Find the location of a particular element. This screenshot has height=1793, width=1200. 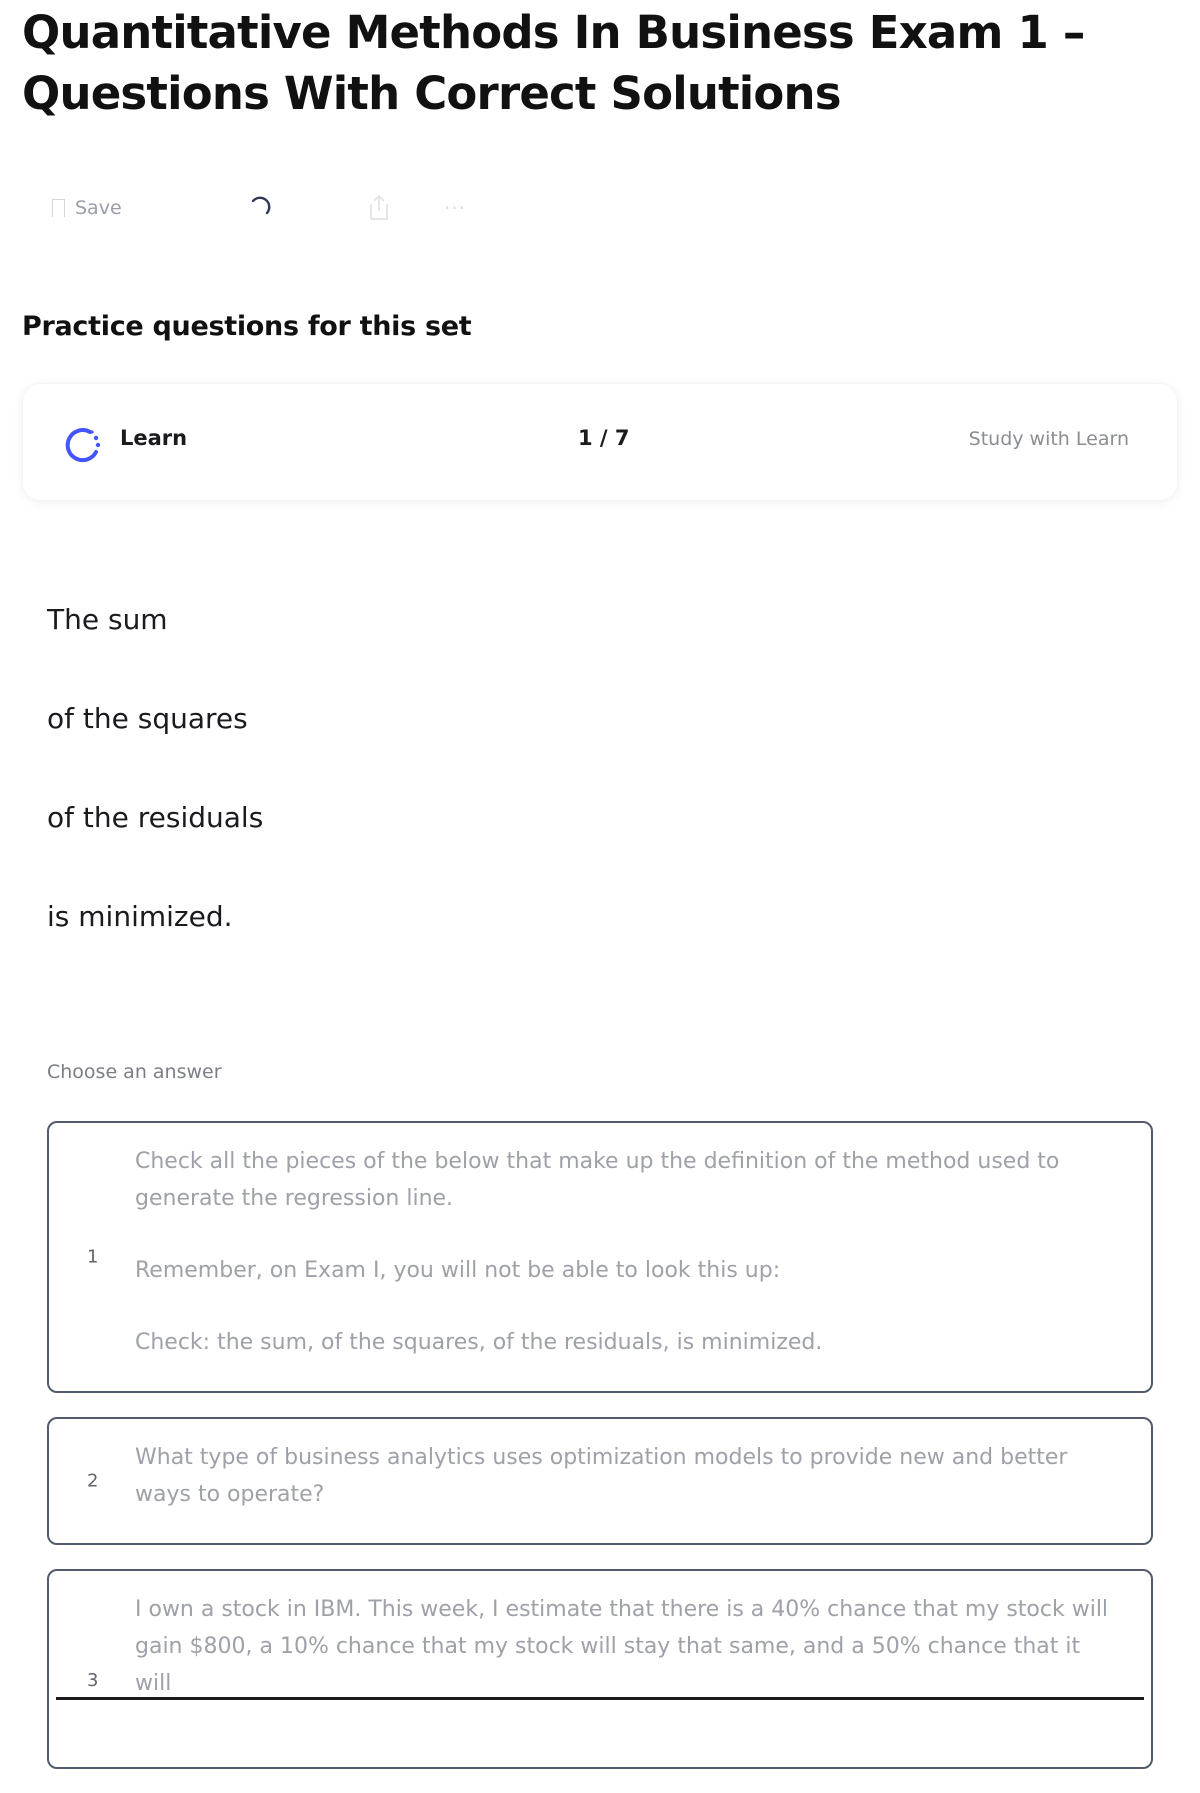

term-line: The sum is located at coordinates (107, 619).